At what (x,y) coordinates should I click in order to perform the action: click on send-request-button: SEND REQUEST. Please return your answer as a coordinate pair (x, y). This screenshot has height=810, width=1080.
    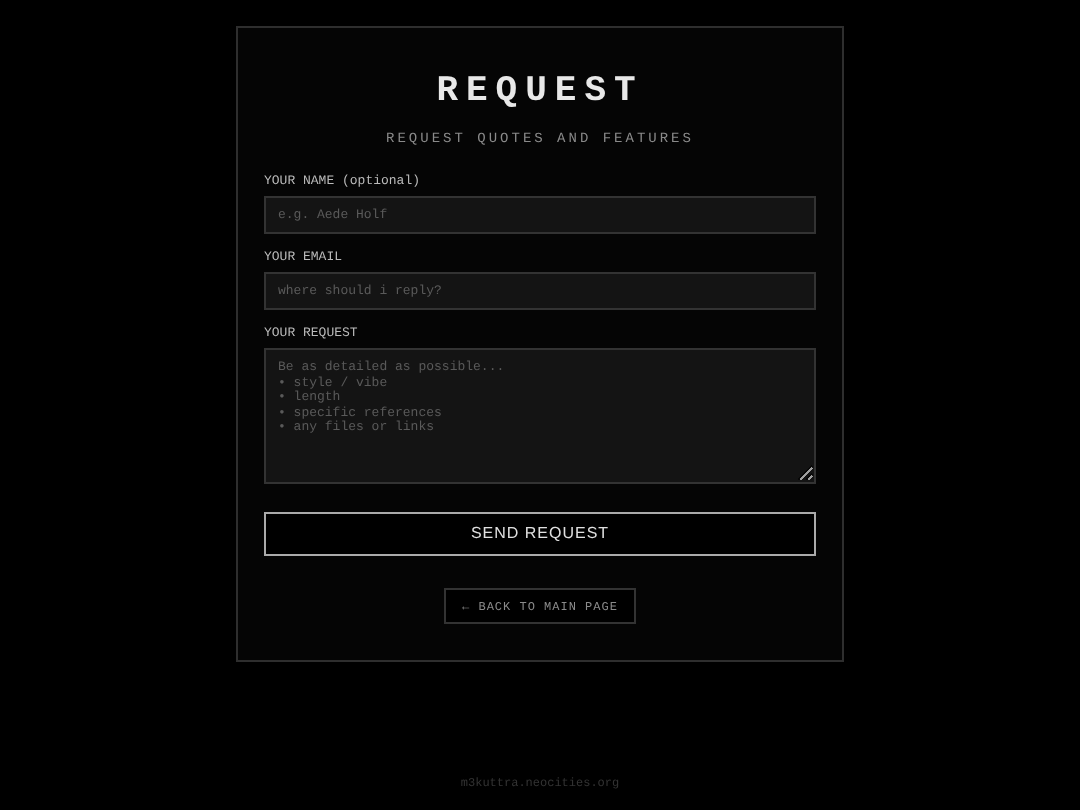
    Looking at the image, I should click on (540, 534).